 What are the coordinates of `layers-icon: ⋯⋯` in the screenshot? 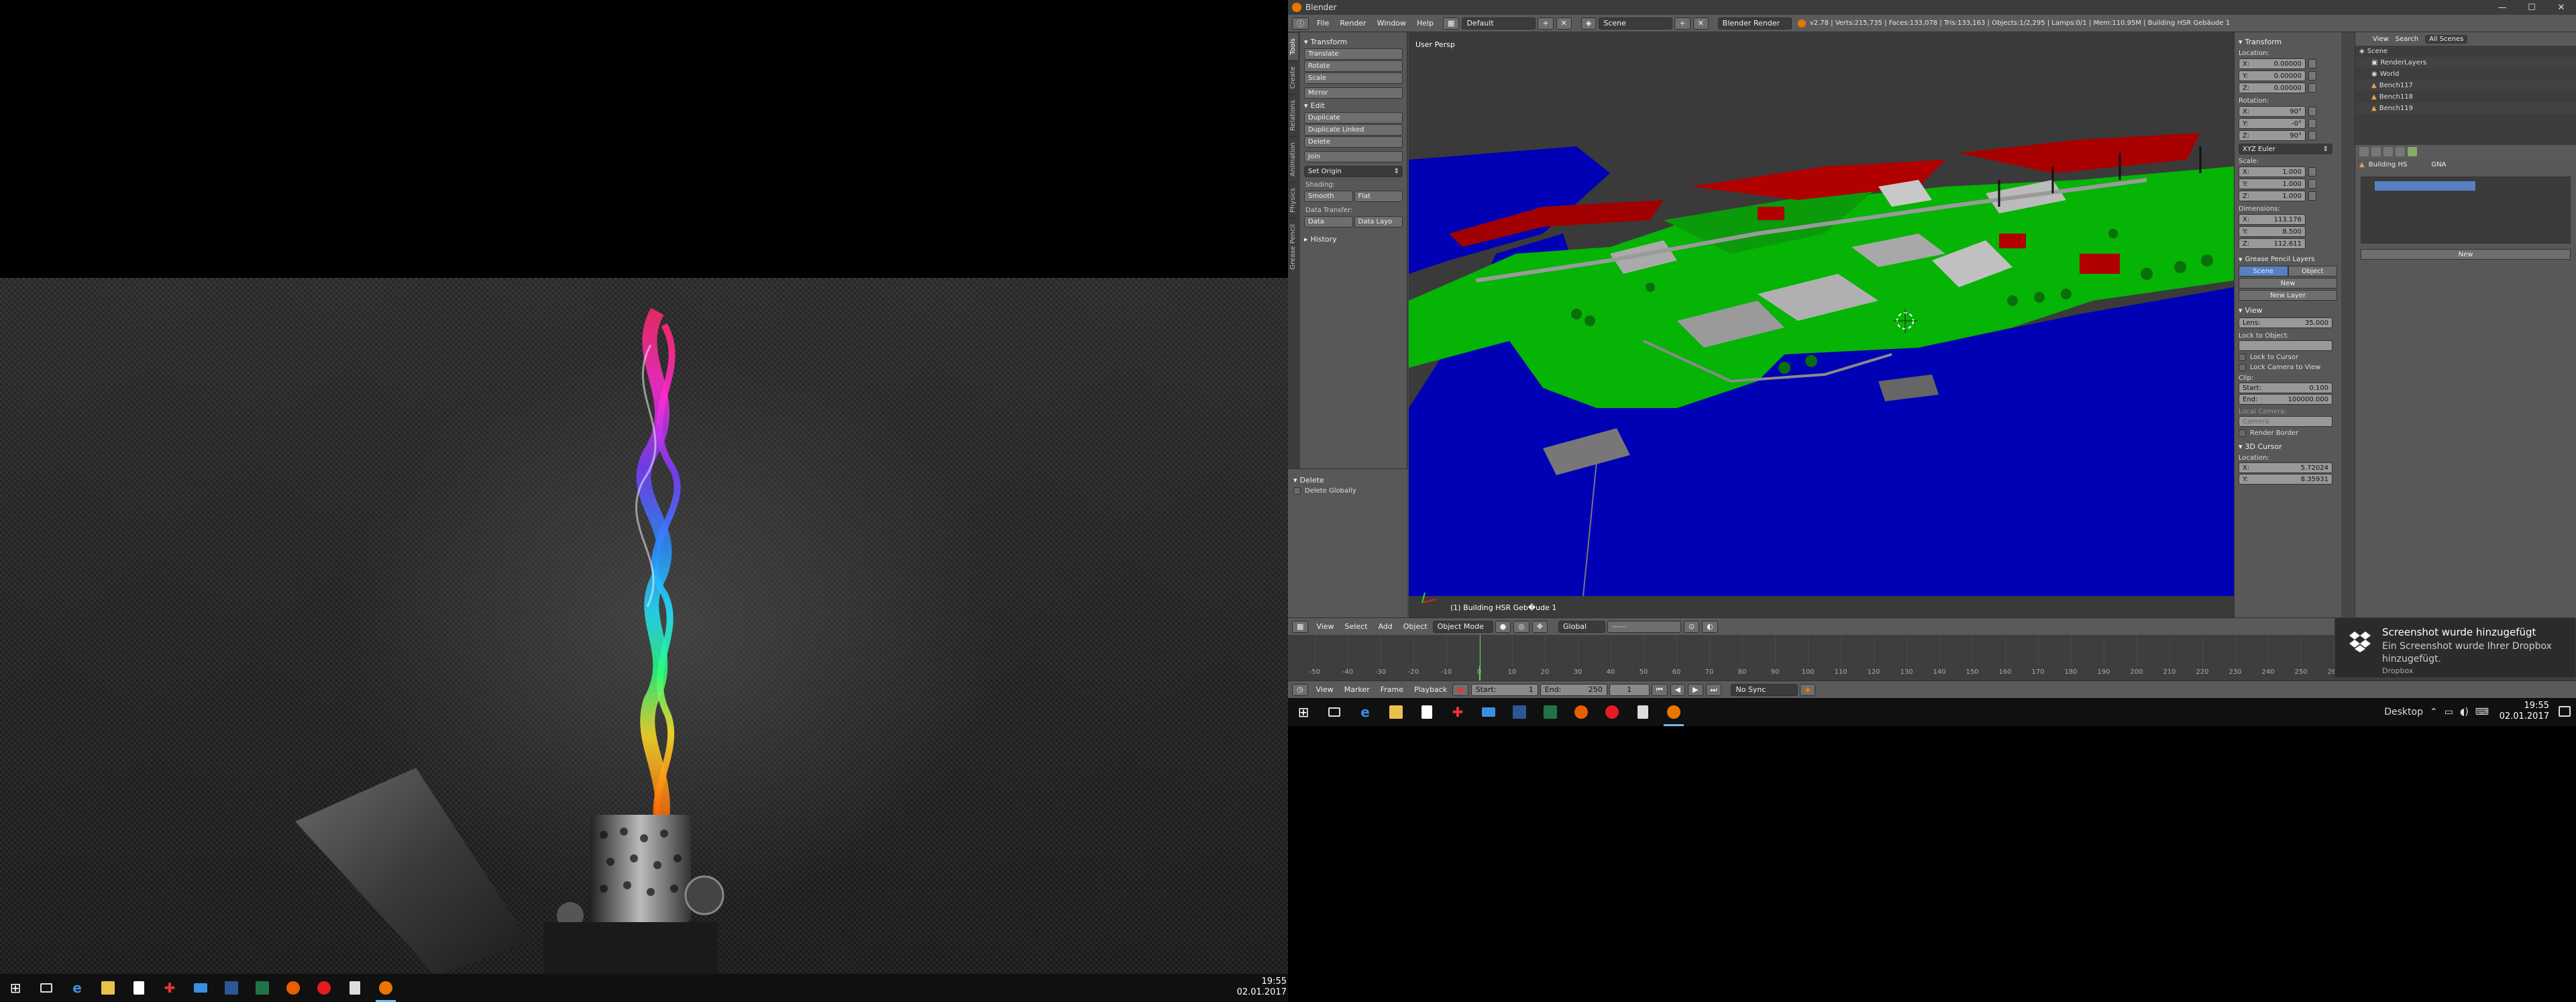 It's located at (1644, 626).